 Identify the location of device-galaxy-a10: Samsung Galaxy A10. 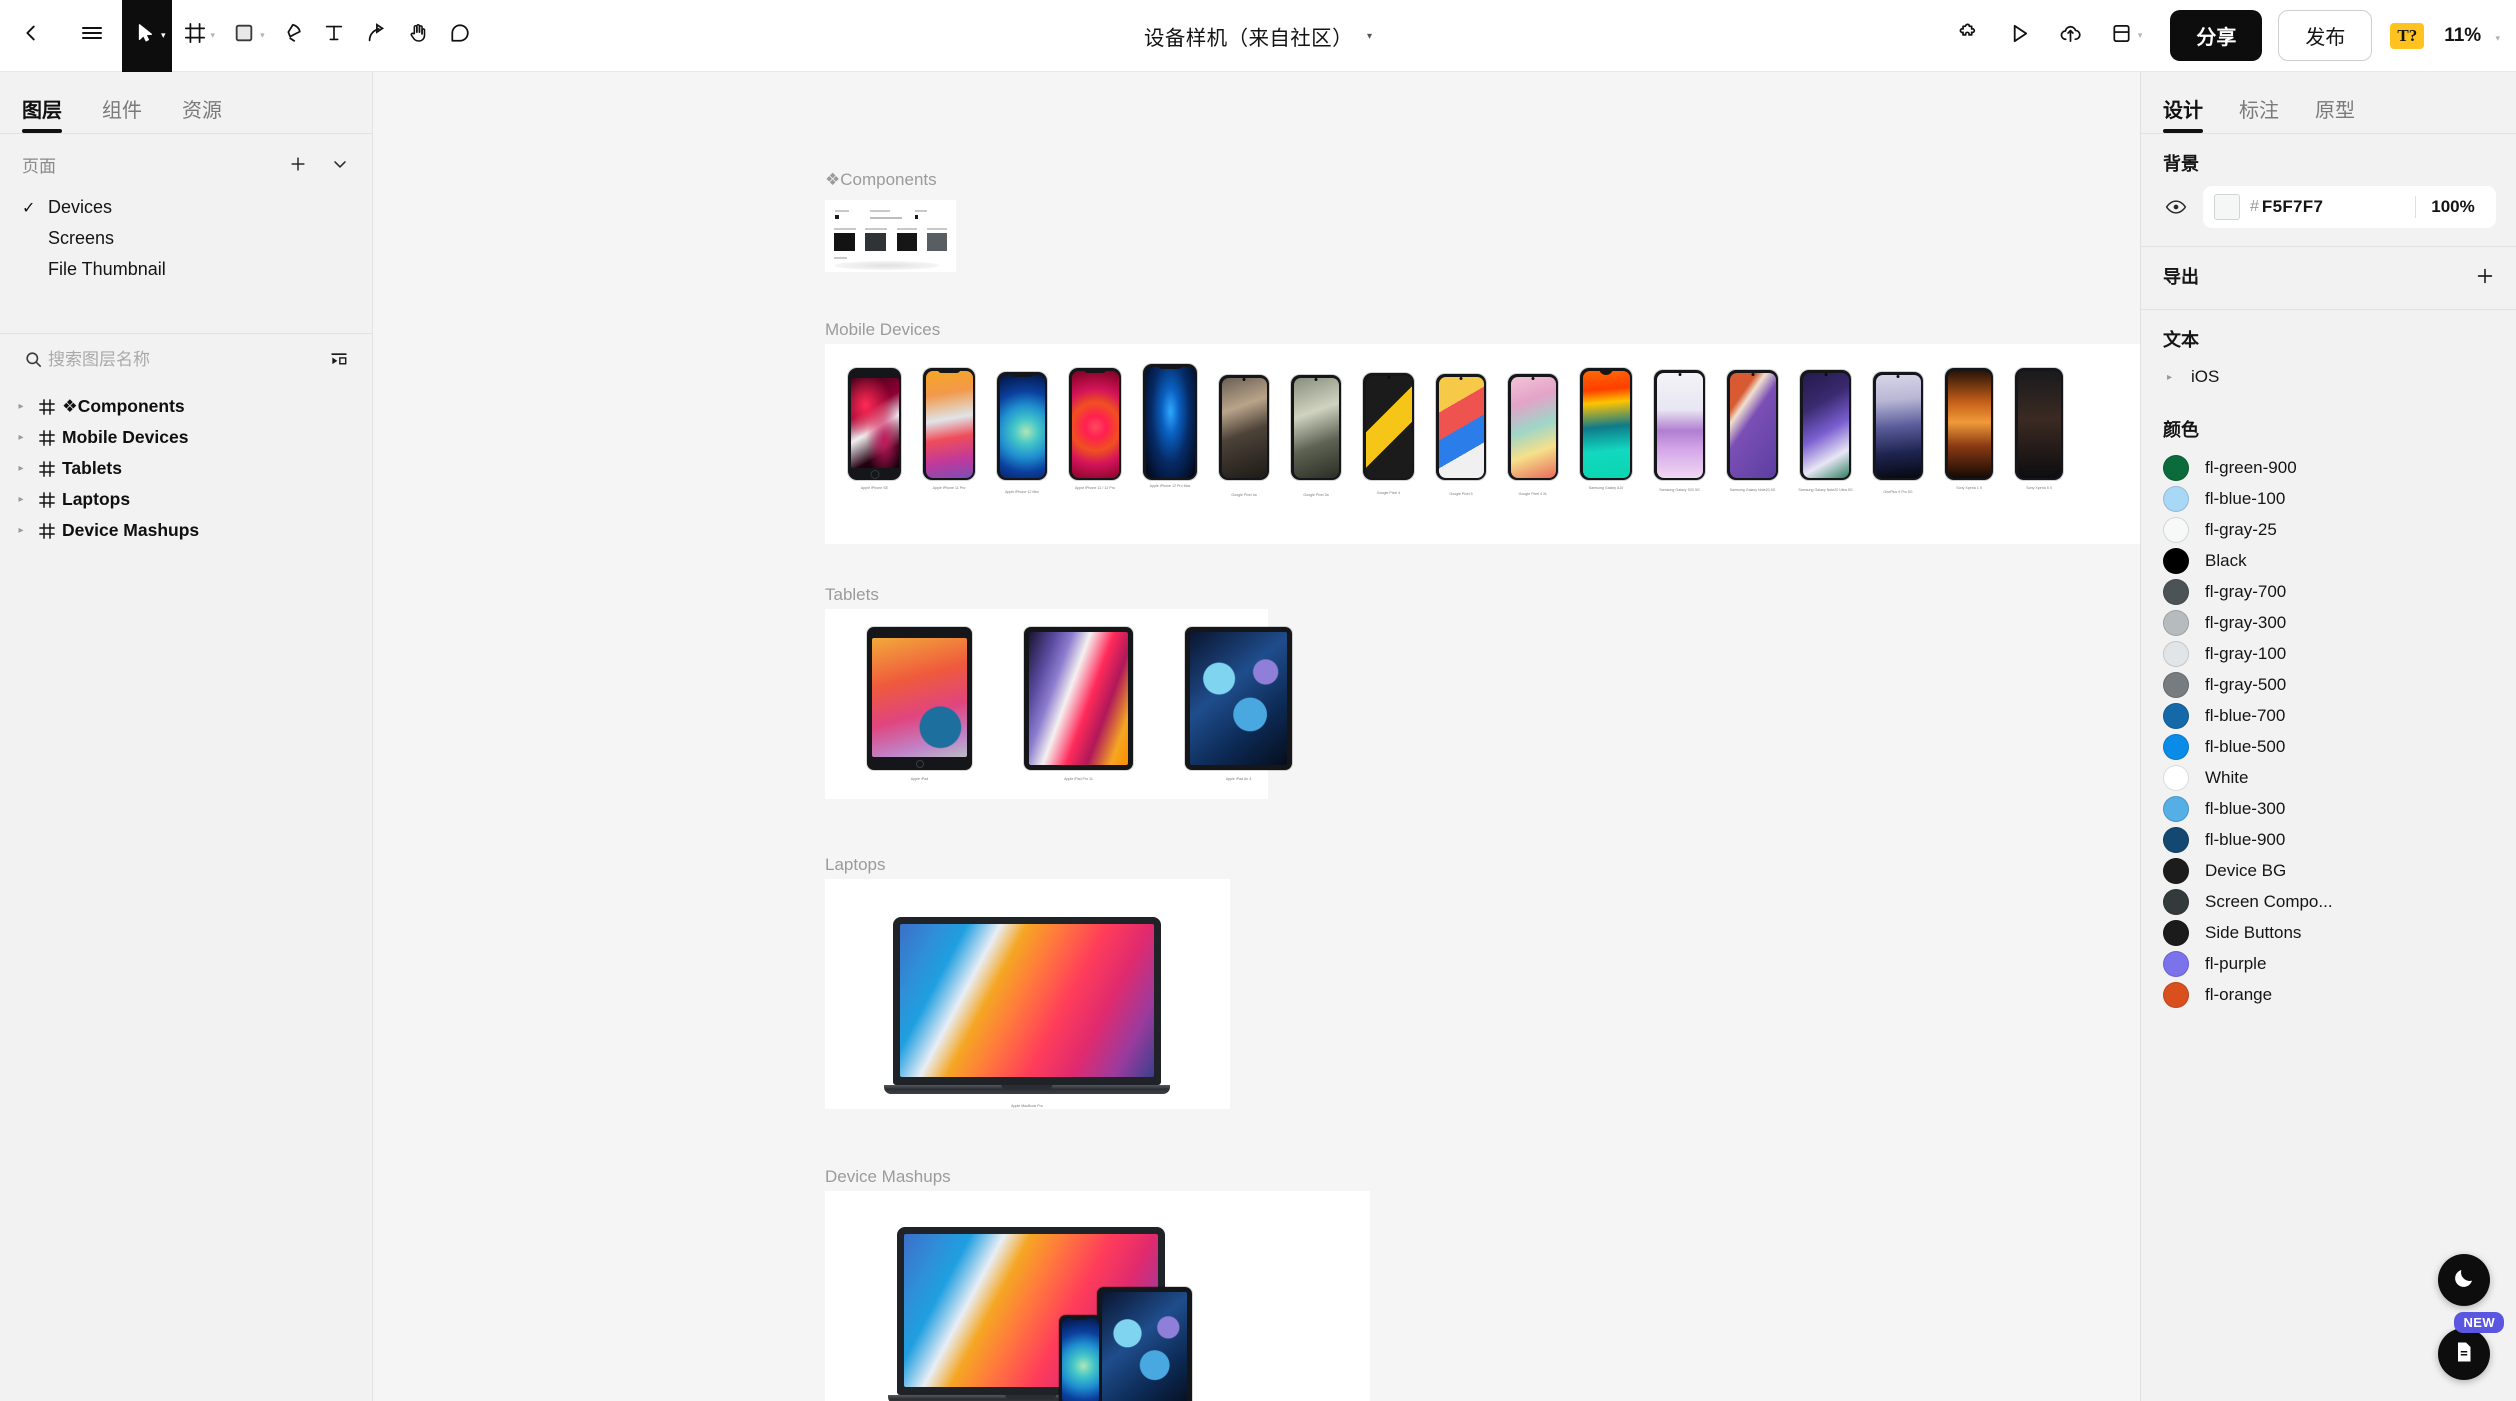
(1606, 429).